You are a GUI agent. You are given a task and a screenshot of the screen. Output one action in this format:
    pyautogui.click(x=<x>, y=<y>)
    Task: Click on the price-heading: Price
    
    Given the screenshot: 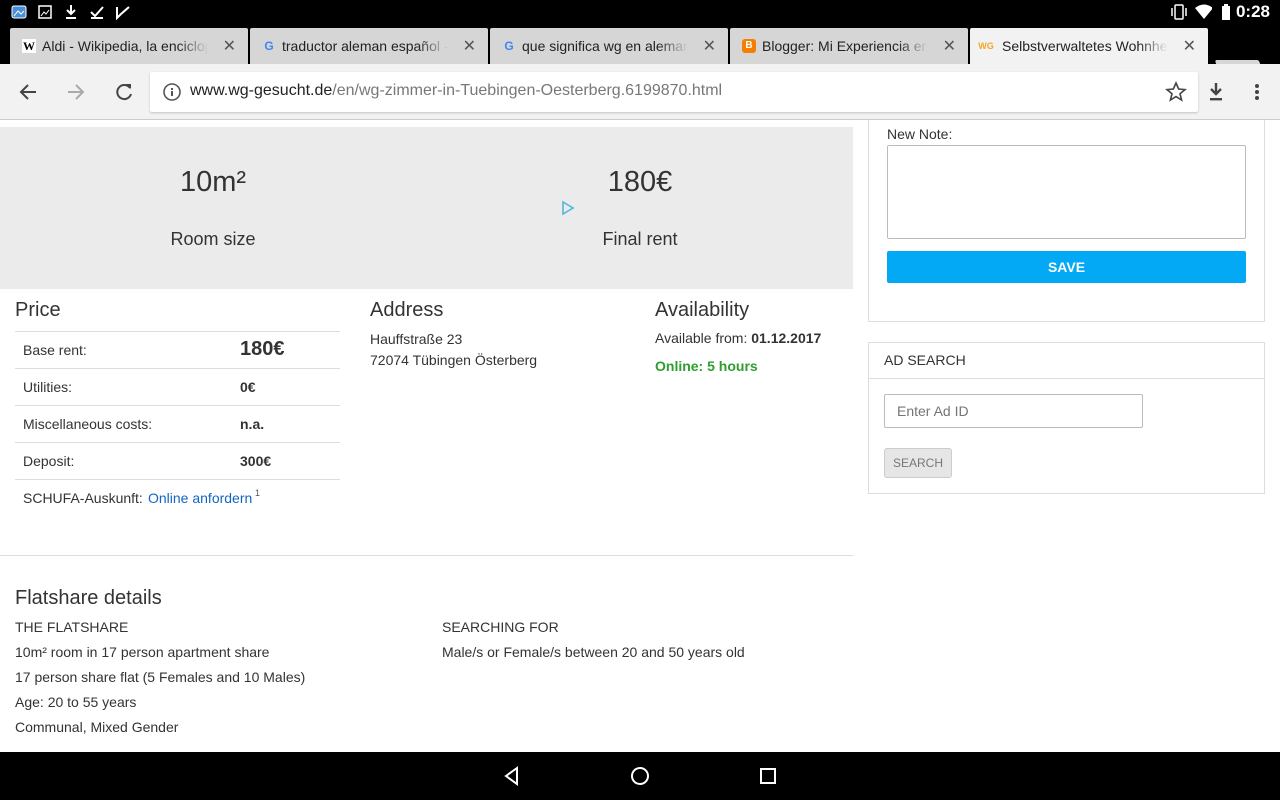 What is the action you would take?
    pyautogui.click(x=38, y=310)
    